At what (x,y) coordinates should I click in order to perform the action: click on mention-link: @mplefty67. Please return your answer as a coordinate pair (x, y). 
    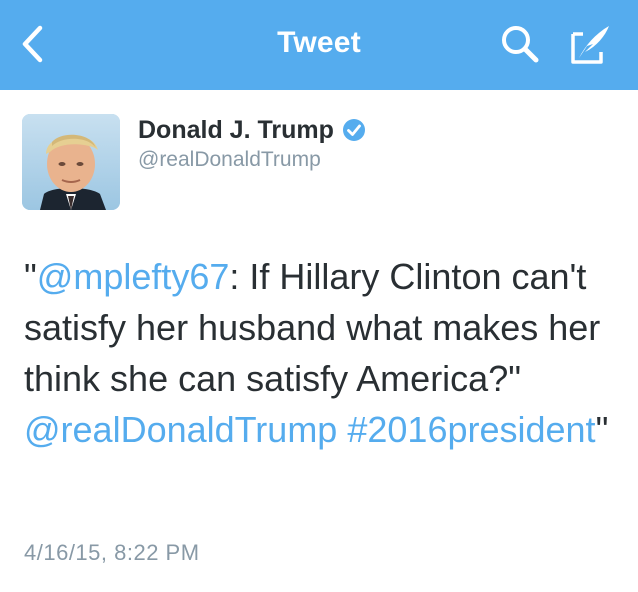
    Looking at the image, I should click on (133, 276).